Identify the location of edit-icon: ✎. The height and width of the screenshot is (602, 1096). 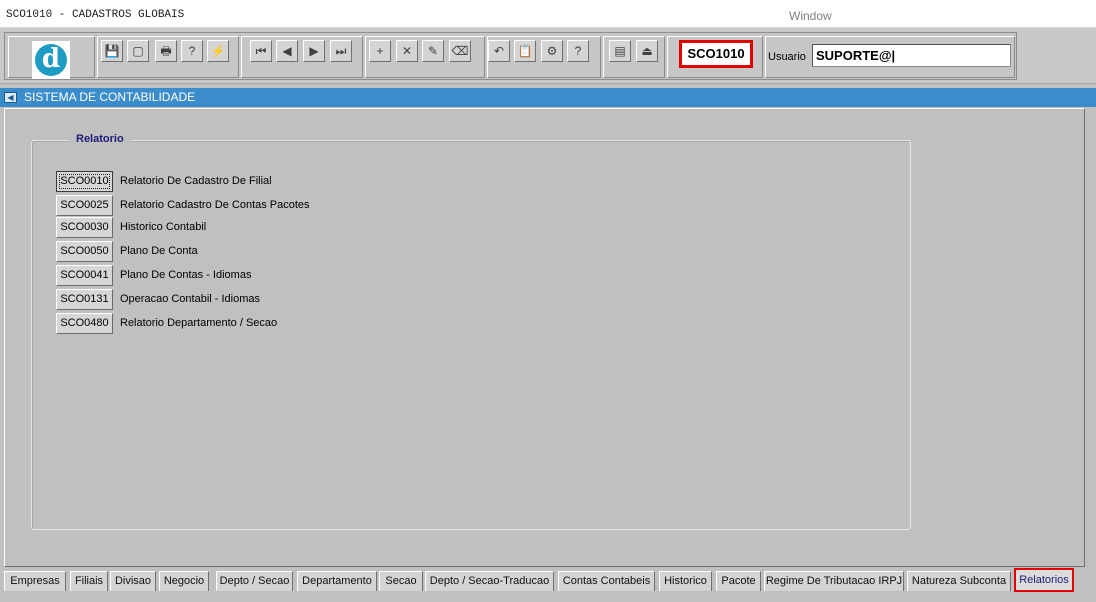
(433, 51).